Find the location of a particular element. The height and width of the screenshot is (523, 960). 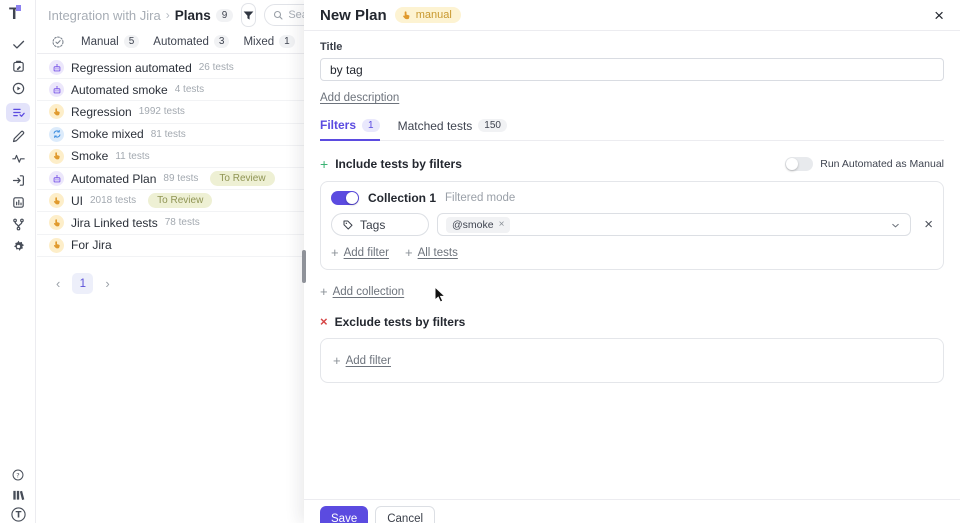

remove-filter-icon: × is located at coordinates (928, 224).